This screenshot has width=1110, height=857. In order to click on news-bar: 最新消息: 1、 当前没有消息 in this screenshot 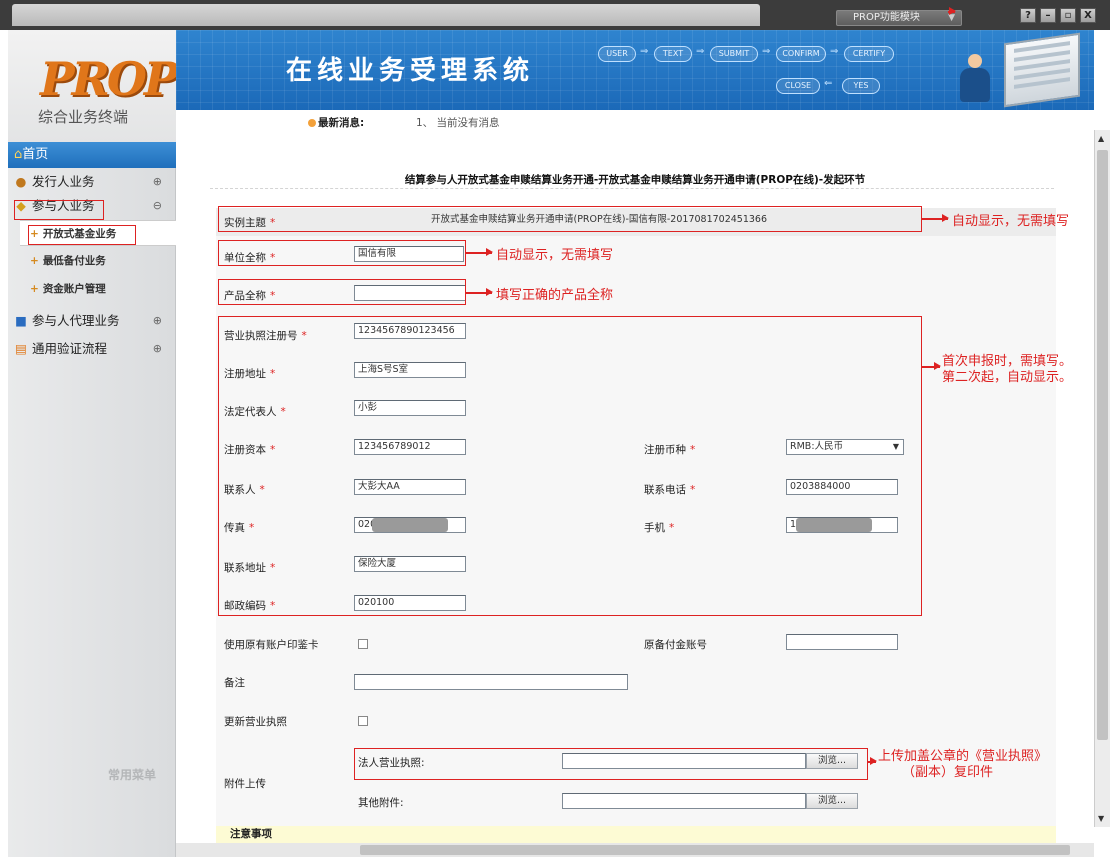, I will do `click(635, 123)`.